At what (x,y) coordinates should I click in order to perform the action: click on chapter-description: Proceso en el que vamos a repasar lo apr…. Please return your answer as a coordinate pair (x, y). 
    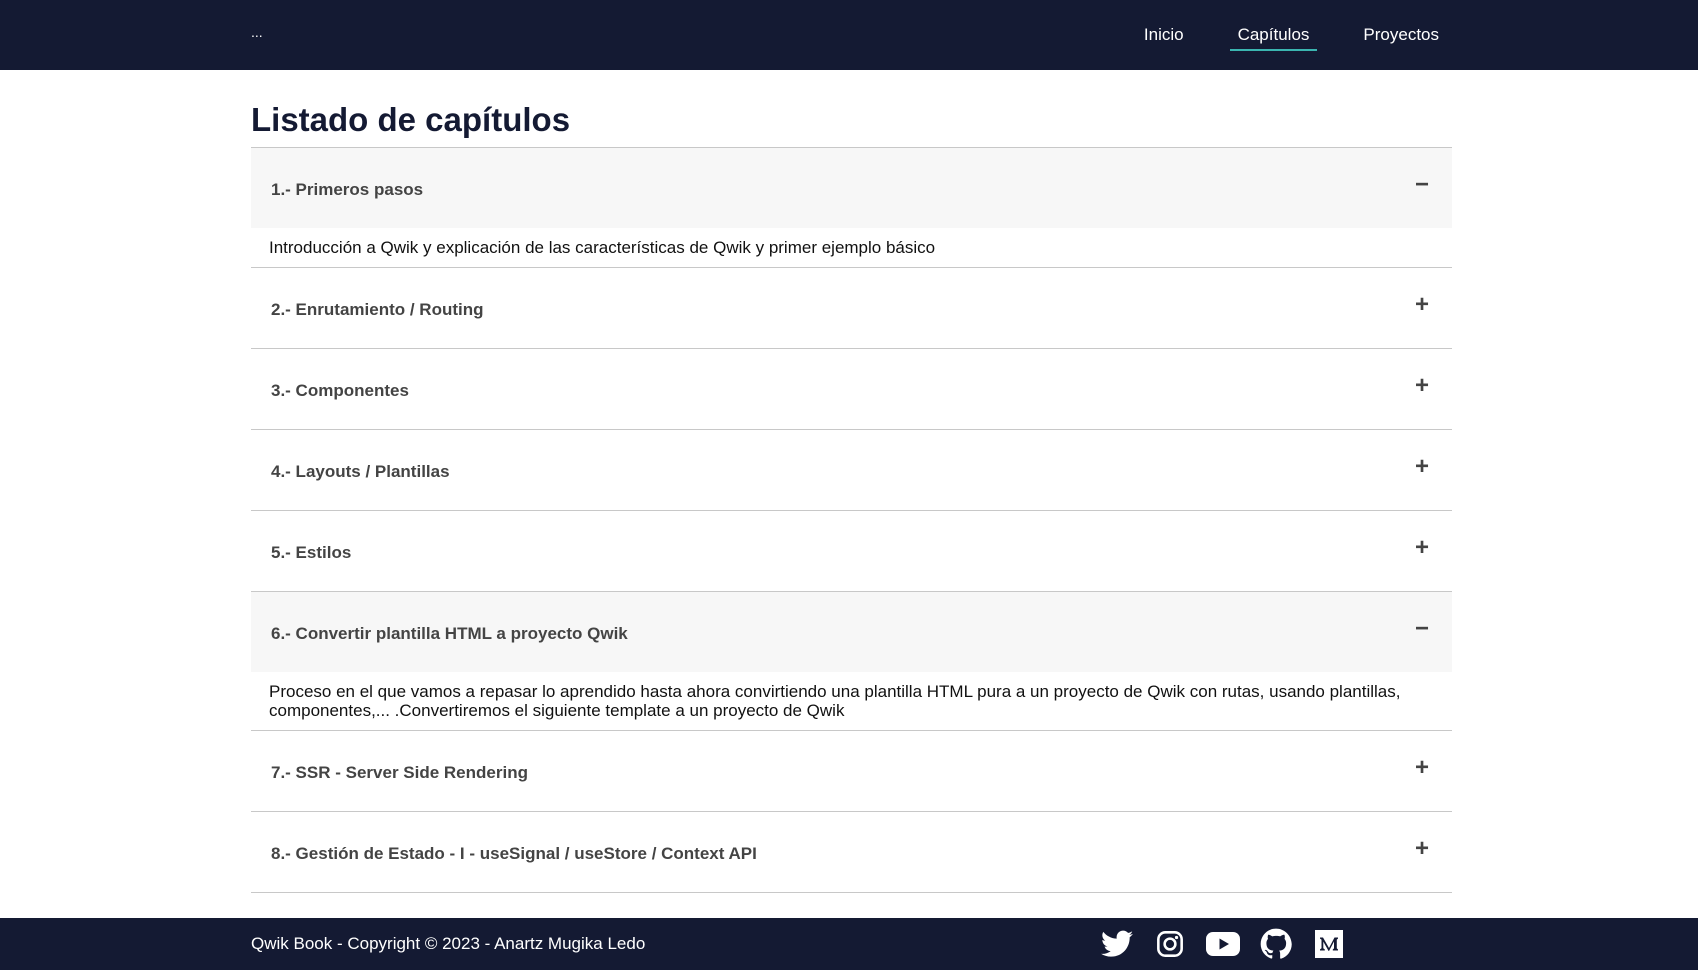
    Looking at the image, I should click on (835, 701).